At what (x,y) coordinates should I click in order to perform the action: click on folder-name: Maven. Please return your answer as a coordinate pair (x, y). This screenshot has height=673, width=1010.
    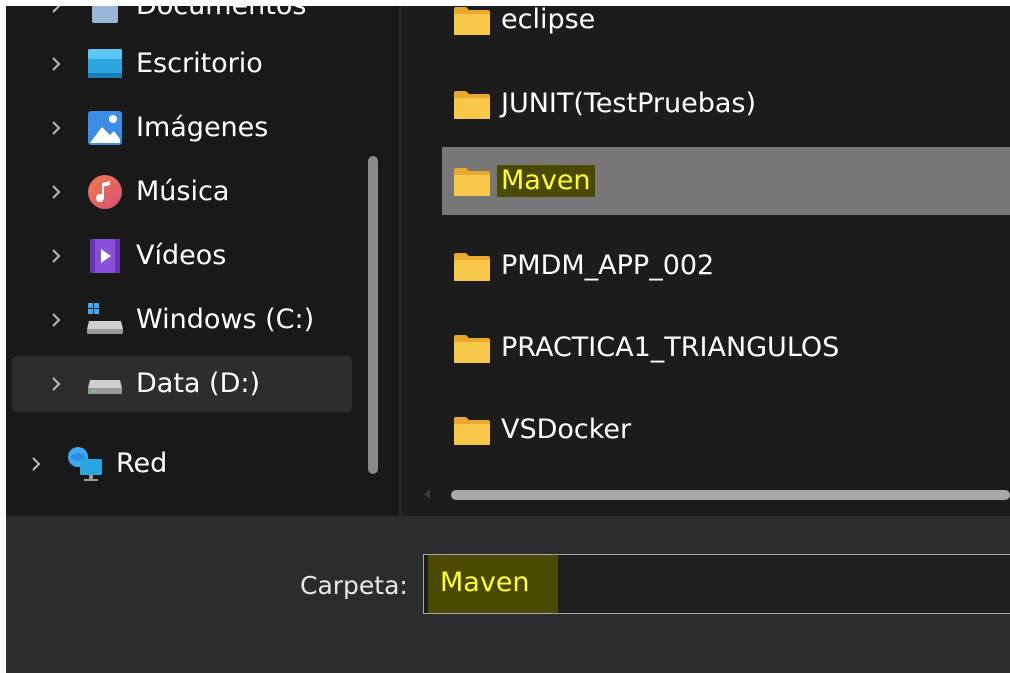
    Looking at the image, I should click on (546, 181).